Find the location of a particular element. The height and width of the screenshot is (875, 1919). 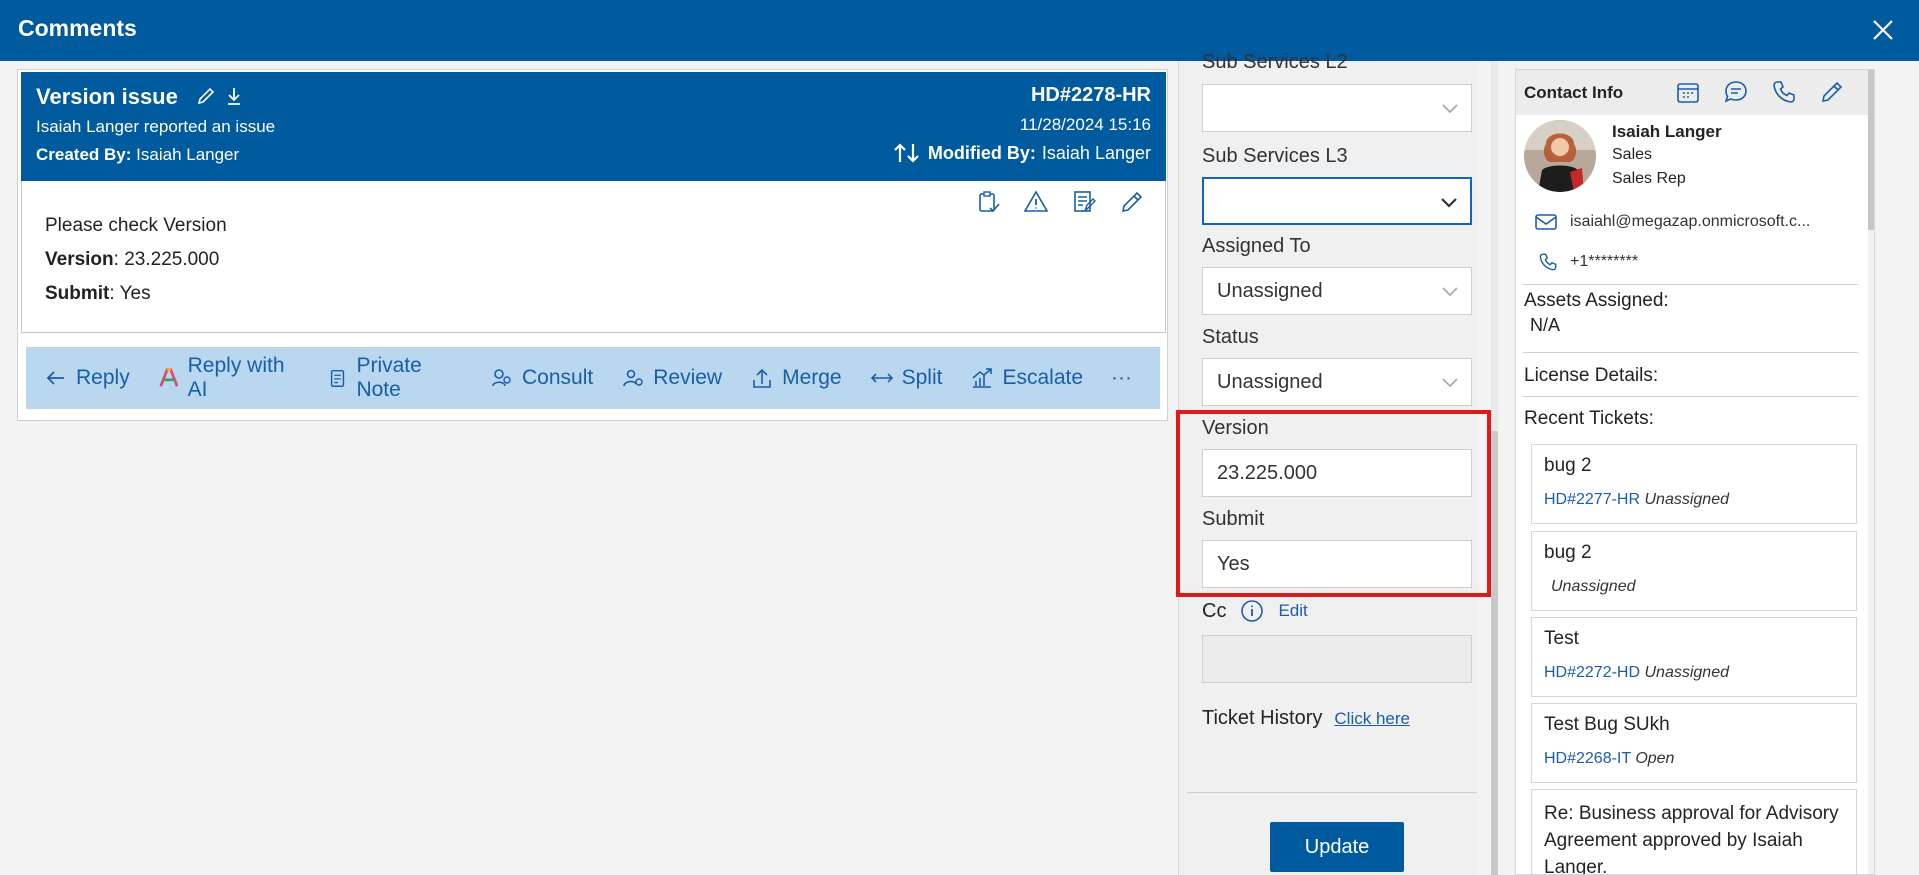

contact-title: Contact Info is located at coordinates (1574, 92).